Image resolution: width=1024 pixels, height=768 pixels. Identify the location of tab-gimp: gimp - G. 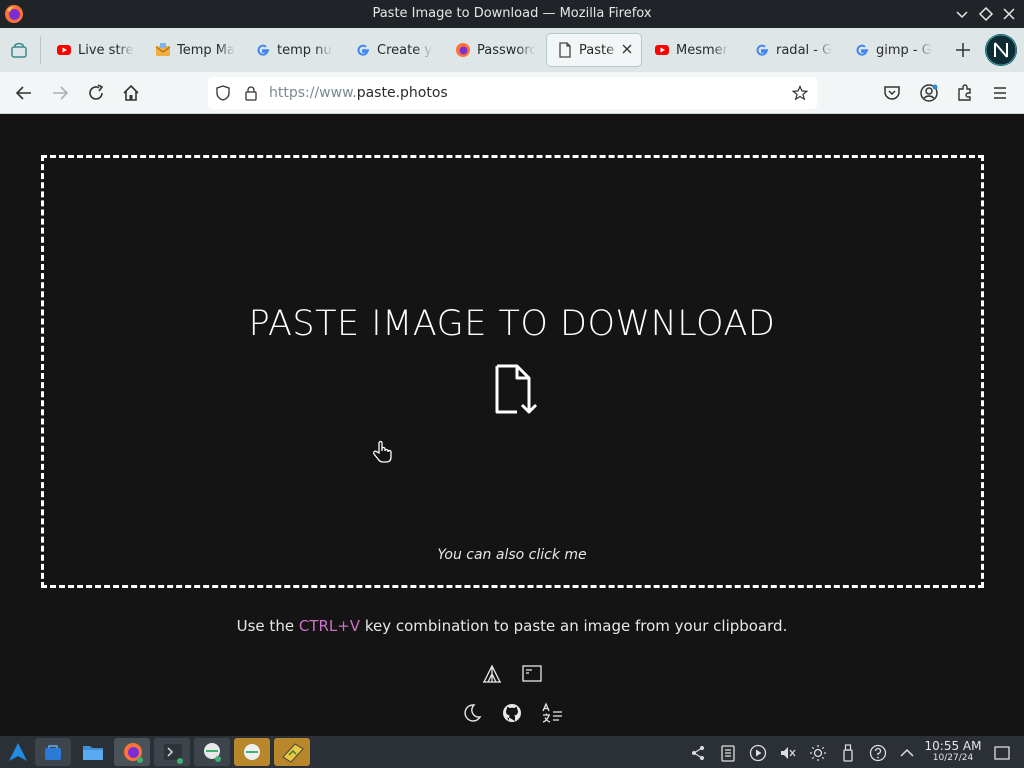
(894, 50).